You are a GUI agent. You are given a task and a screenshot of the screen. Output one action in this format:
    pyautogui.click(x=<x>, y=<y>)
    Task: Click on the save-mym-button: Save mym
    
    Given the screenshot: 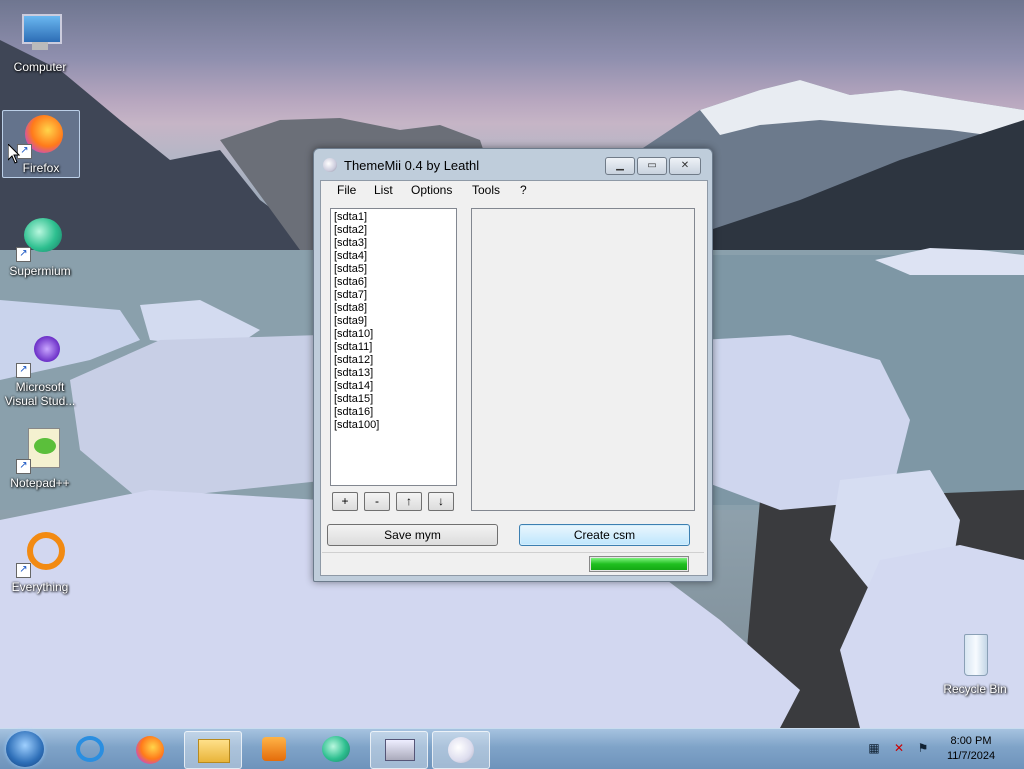 What is the action you would take?
    pyautogui.click(x=412, y=535)
    